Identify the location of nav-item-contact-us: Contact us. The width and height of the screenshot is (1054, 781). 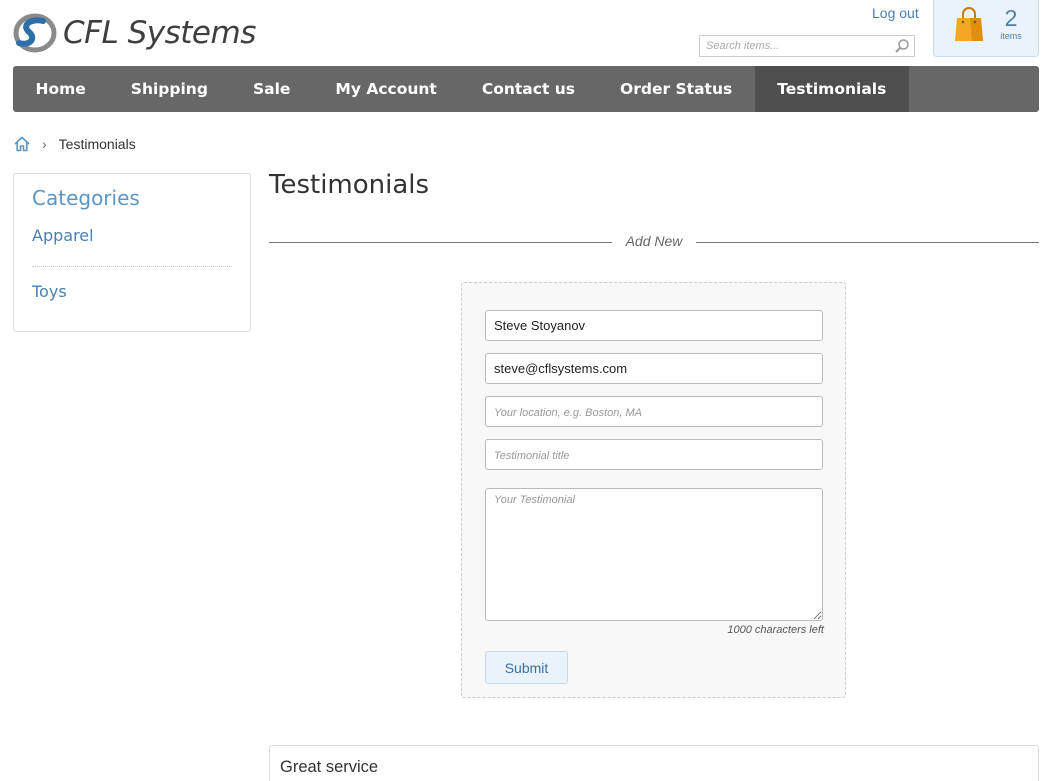
(528, 89).